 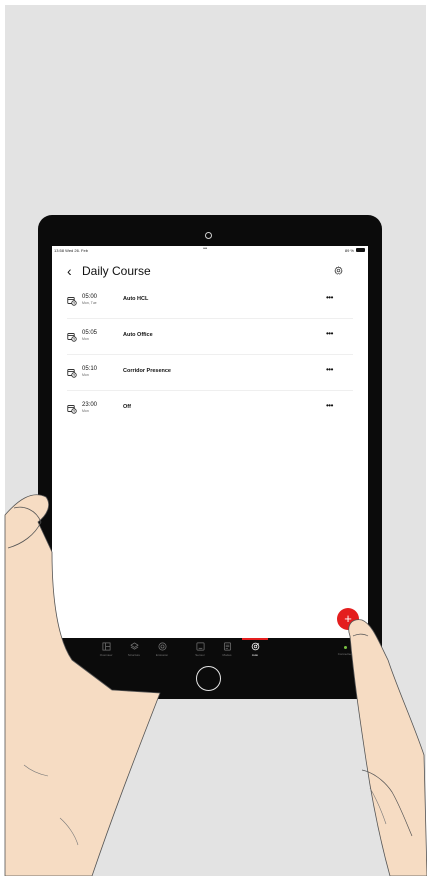 I want to click on tab-structure: Structure, so click(x=134, y=649).